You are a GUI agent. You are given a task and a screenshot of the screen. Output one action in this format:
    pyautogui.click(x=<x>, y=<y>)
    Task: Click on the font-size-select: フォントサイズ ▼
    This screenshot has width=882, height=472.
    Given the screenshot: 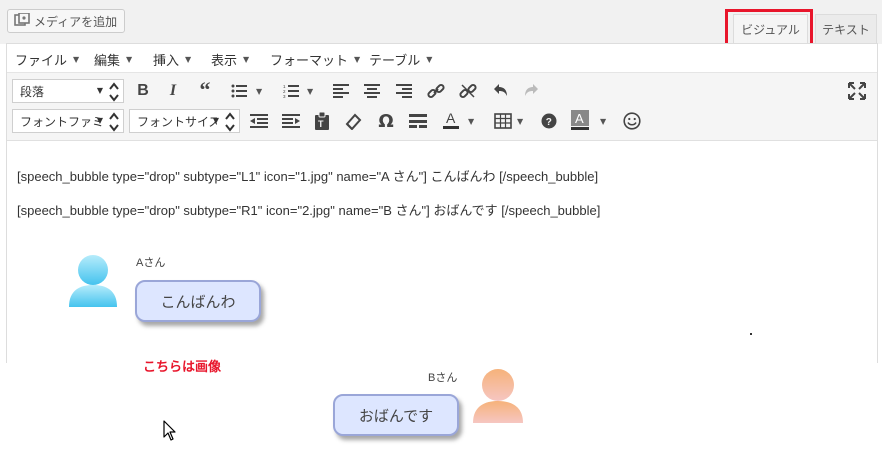 What is the action you would take?
    pyautogui.click(x=184, y=121)
    